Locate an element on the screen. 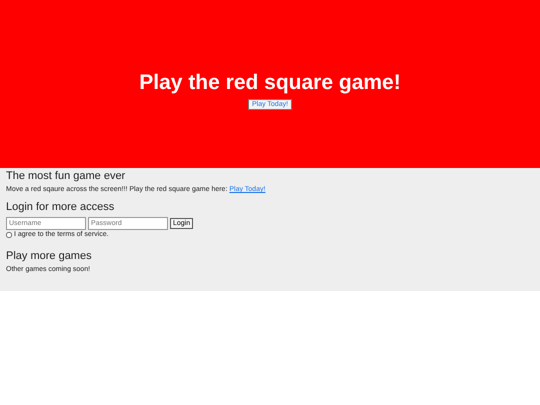 The width and height of the screenshot is (540, 405). section-heading: Login for more access is located at coordinates (61, 207).